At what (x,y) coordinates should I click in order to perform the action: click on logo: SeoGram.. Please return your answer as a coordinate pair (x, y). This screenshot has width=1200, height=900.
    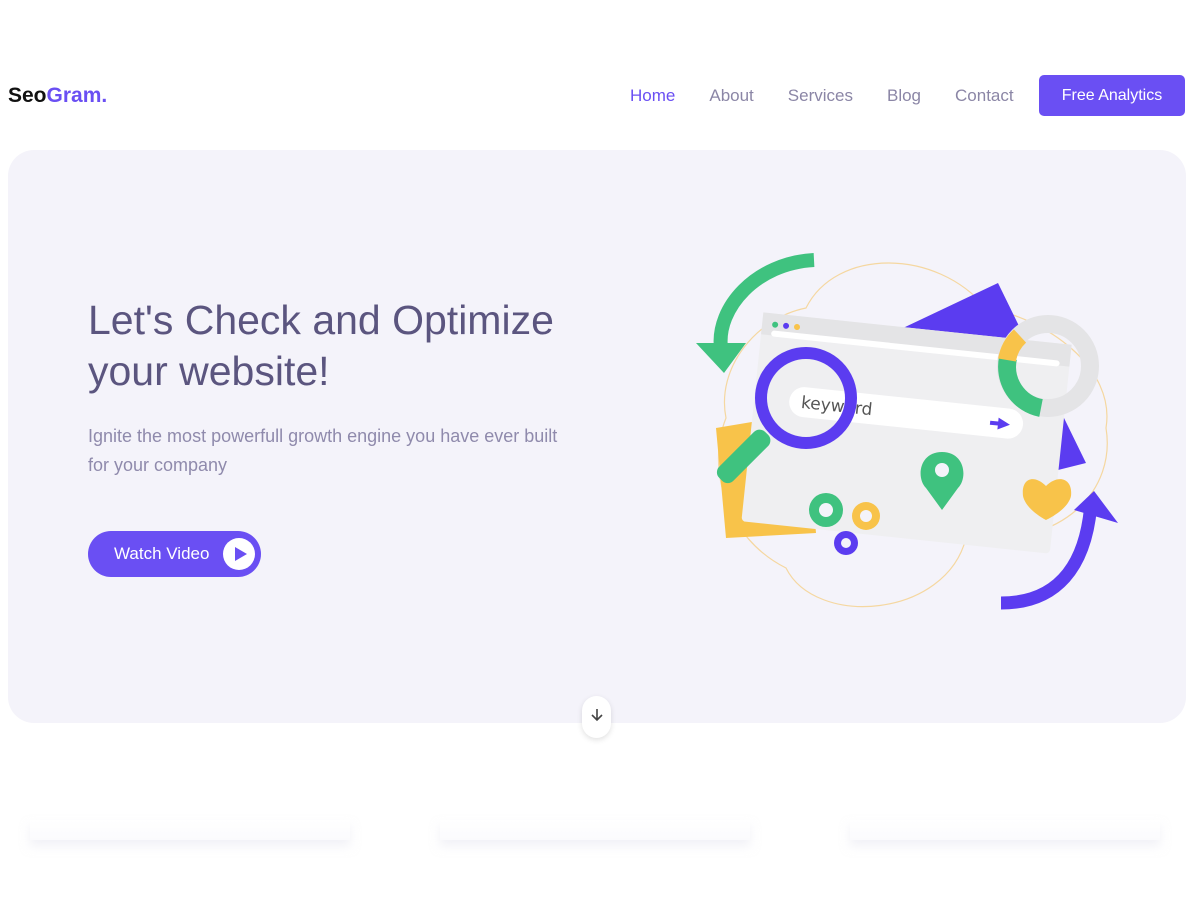
    Looking at the image, I should click on (57, 96).